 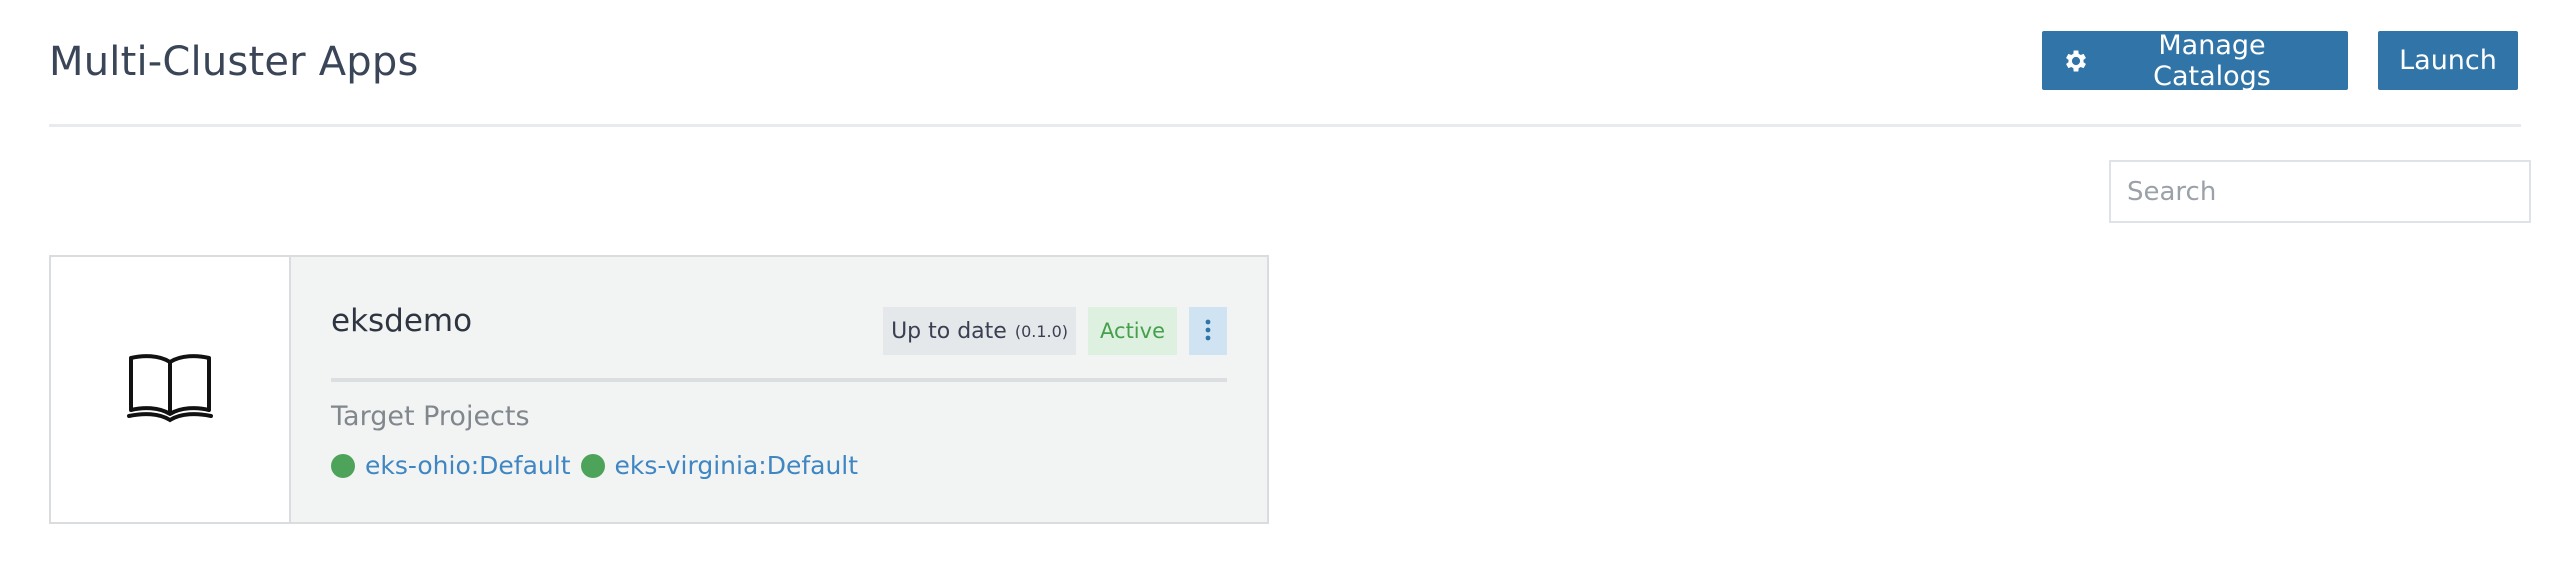 I want to click on upgrade-status-badge: Up to date (0.1.0), so click(x=980, y=331).